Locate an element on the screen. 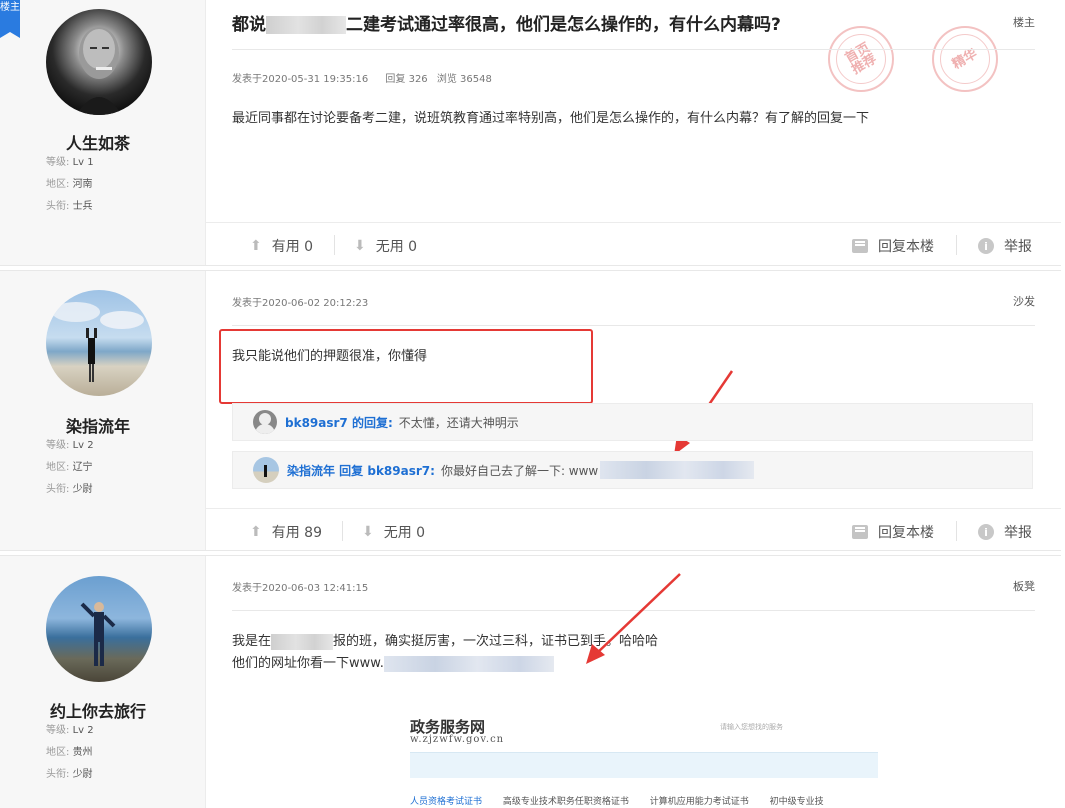 Image resolution: width=1065 pixels, height=808 pixels. rank-value: 士兵 is located at coordinates (82, 206).